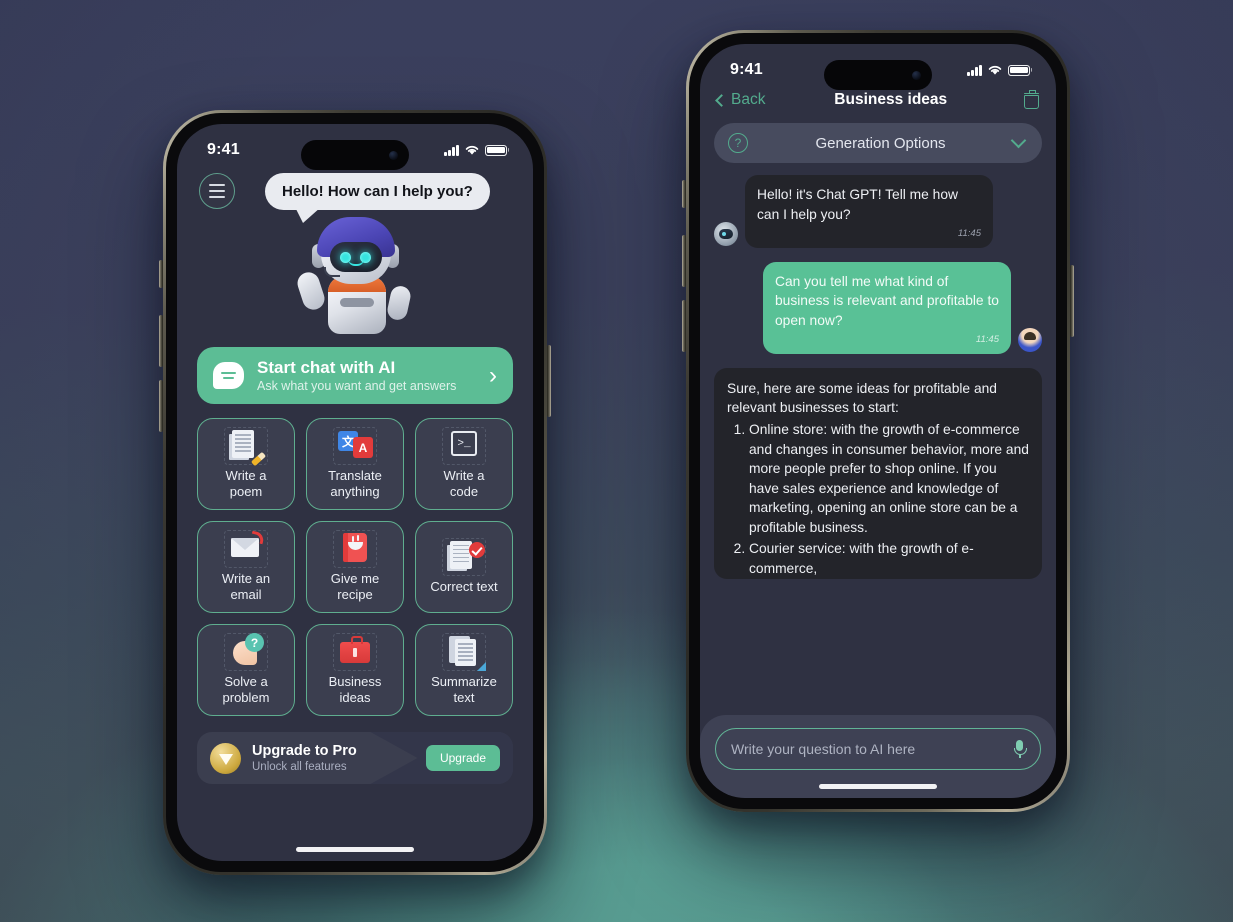  What do you see at coordinates (462, 758) in the screenshot?
I see `upgrade-button: Upgrade` at bounding box center [462, 758].